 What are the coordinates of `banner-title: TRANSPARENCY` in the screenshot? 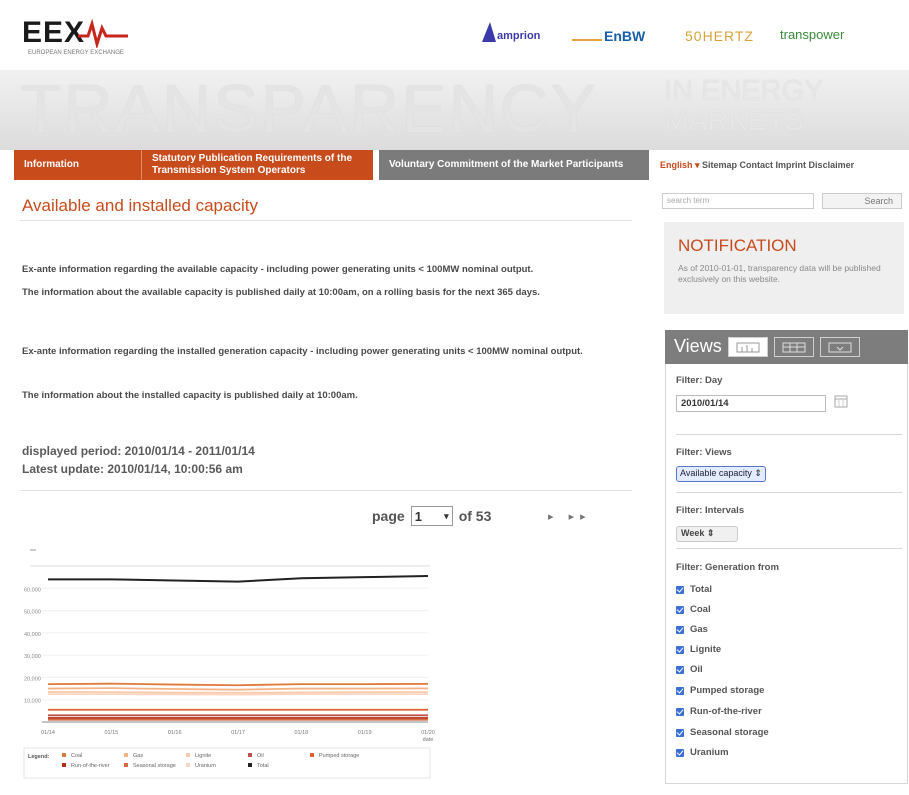 It's located at (309, 109).